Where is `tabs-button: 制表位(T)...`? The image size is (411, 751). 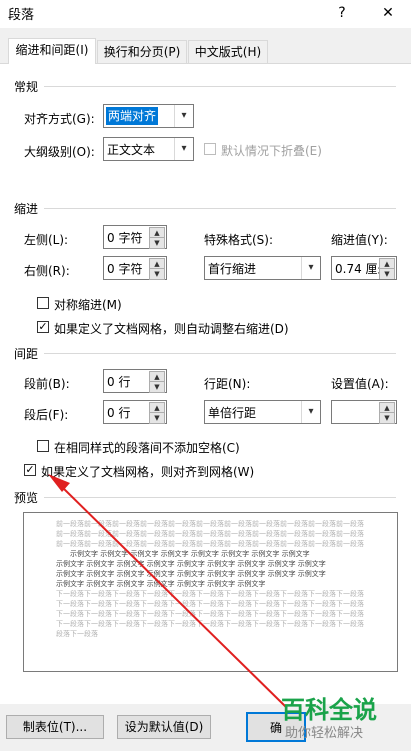
tabs-button: 制表位(T)... is located at coordinates (55, 727).